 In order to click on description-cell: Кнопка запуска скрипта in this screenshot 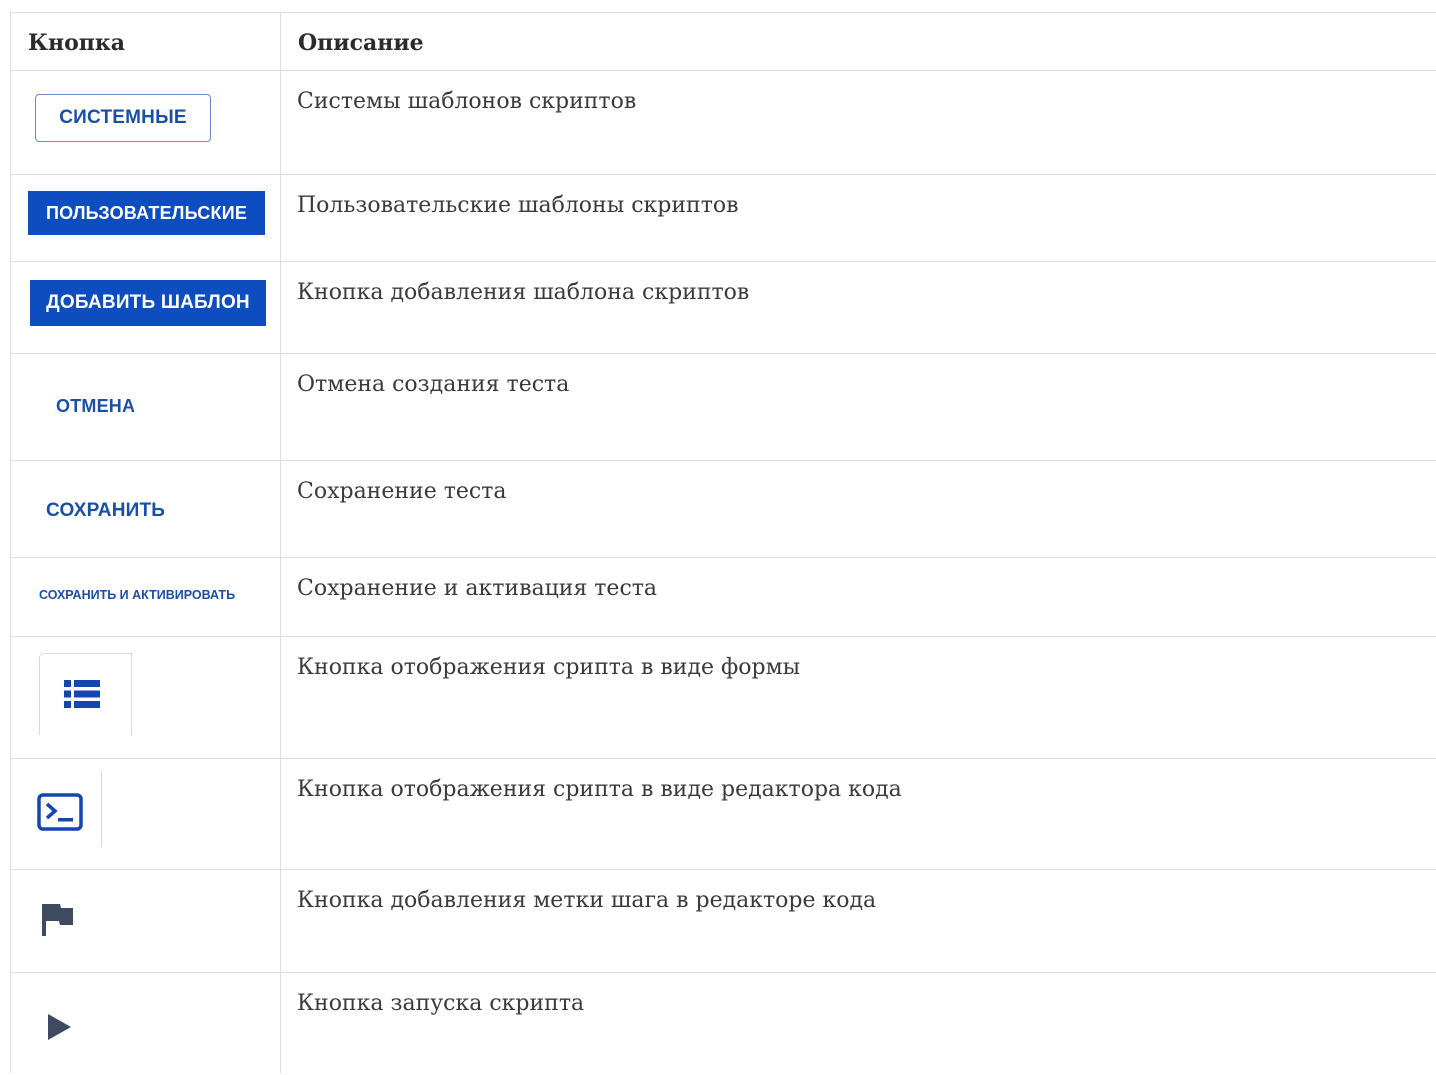, I will do `click(858, 1022)`.